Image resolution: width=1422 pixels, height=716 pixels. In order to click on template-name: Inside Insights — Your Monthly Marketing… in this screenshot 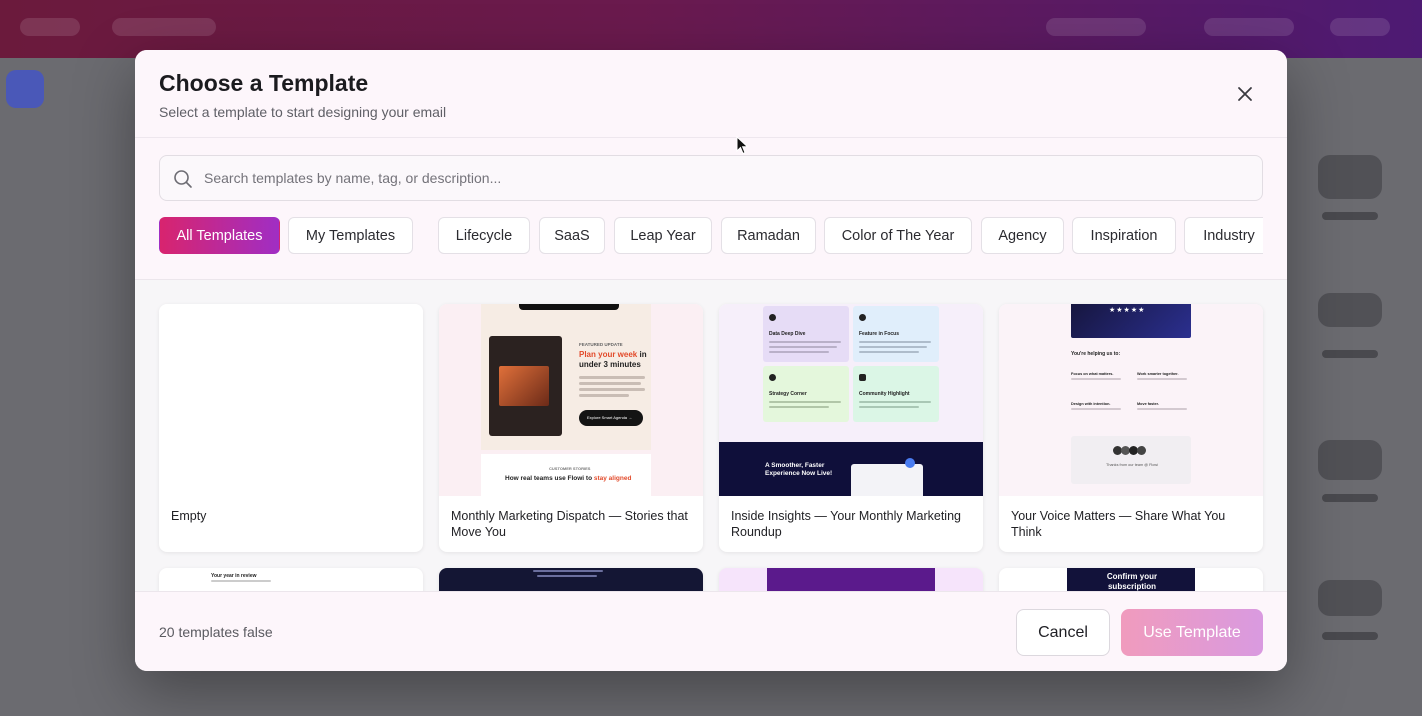, I will do `click(846, 524)`.